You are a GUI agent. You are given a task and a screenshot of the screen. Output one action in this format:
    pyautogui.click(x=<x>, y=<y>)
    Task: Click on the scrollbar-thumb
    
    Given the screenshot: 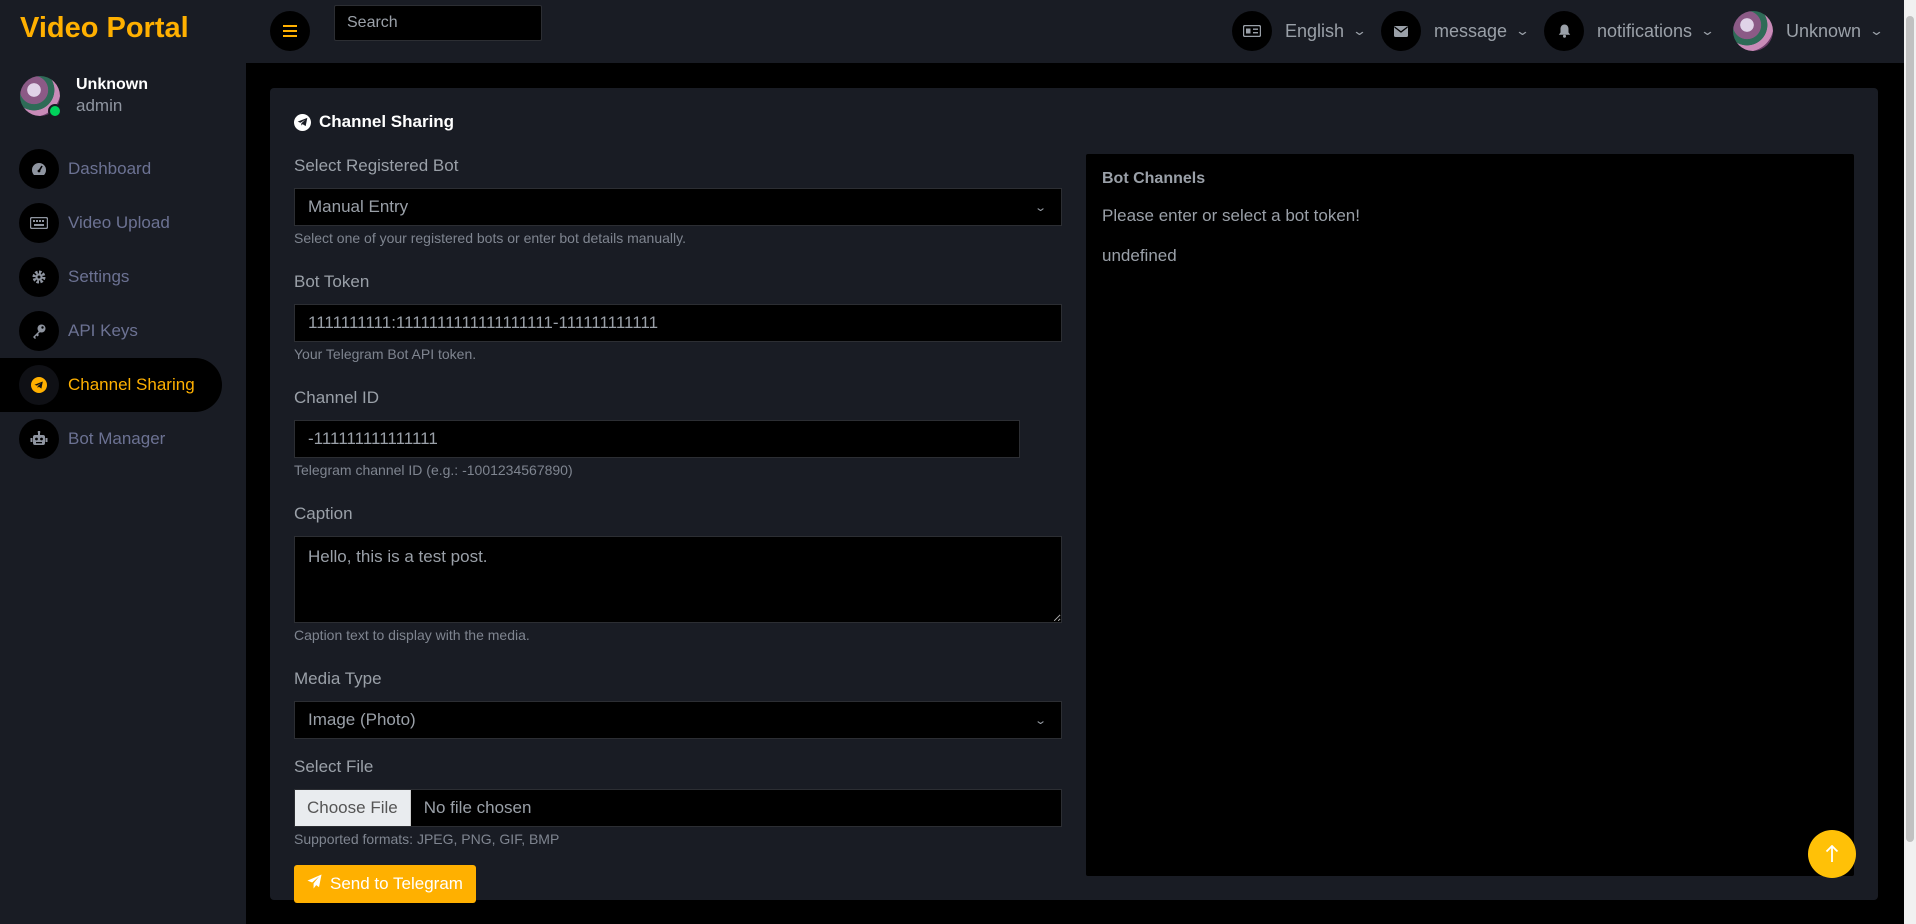 What is the action you would take?
    pyautogui.click(x=1910, y=429)
    